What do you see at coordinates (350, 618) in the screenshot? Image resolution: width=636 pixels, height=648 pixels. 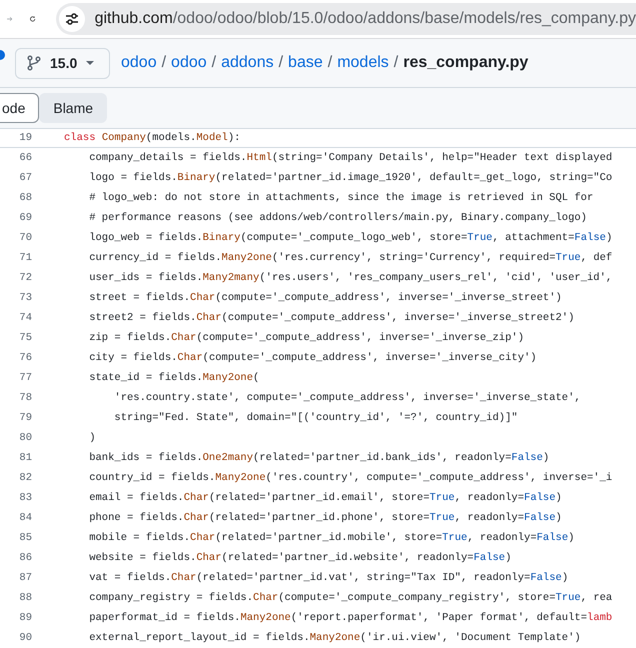 I see `code-line: paperformat_id = fields.Many2one('report.paperformat', 'Paper format', default=lamb` at bounding box center [350, 618].